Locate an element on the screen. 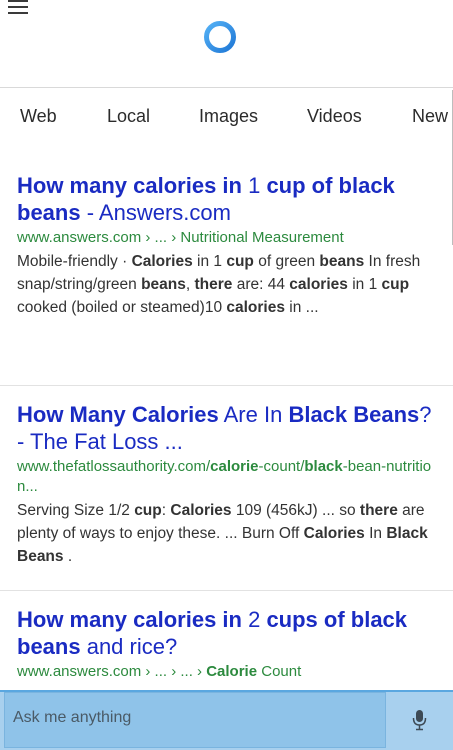 The height and width of the screenshot is (750, 453). text-segment: www.thefatlossauthority.com/ is located at coordinates (114, 466).